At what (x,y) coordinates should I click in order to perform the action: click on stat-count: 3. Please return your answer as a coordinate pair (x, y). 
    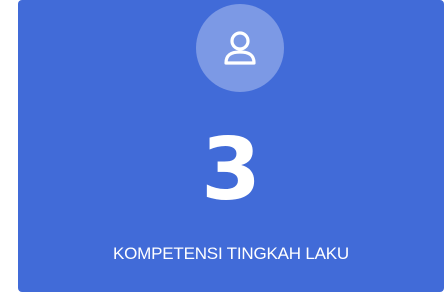
    Looking at the image, I should click on (231, 170).